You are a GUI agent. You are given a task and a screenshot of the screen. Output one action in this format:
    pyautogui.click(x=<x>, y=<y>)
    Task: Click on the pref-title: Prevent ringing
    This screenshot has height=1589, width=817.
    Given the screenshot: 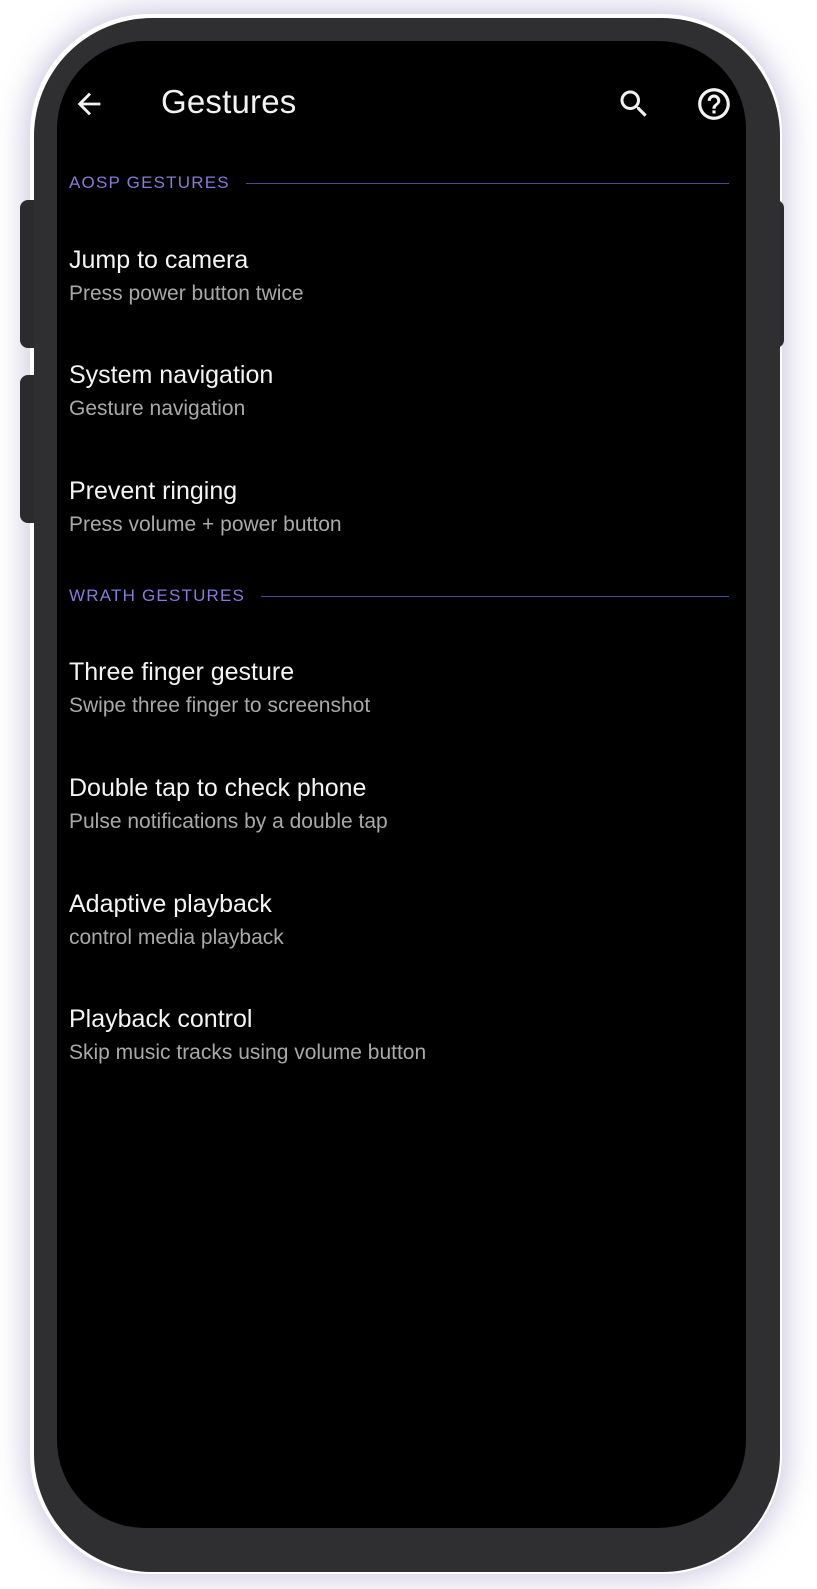 What is the action you would take?
    pyautogui.click(x=153, y=491)
    